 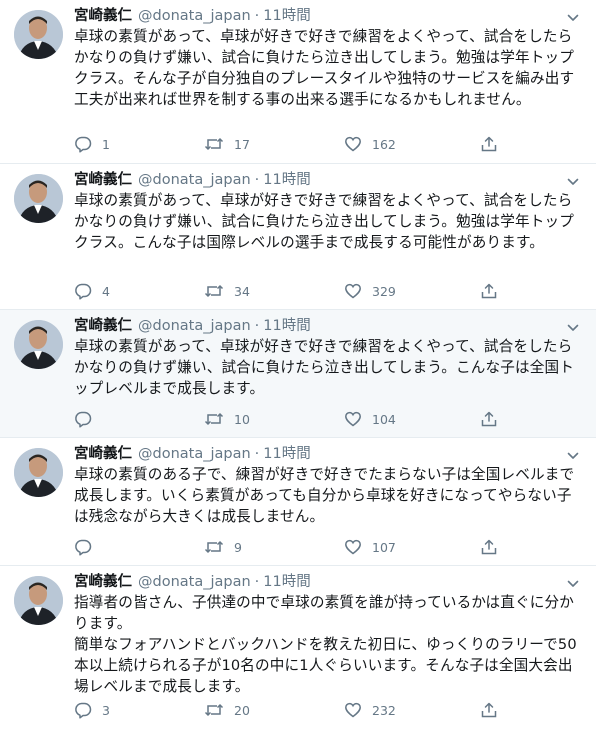 I want to click on tweet-actions: 3 20 232, so click(x=294, y=710).